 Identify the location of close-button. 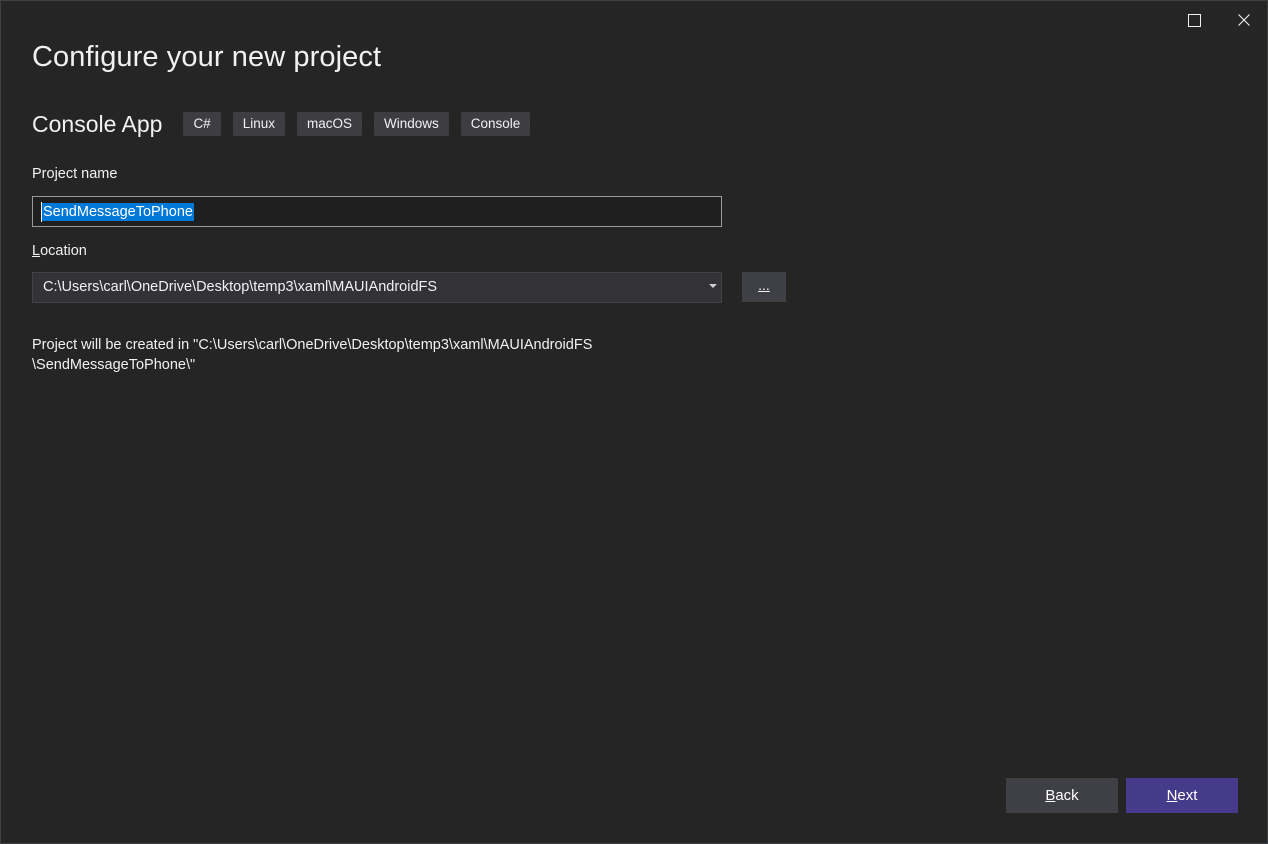
(1244, 20).